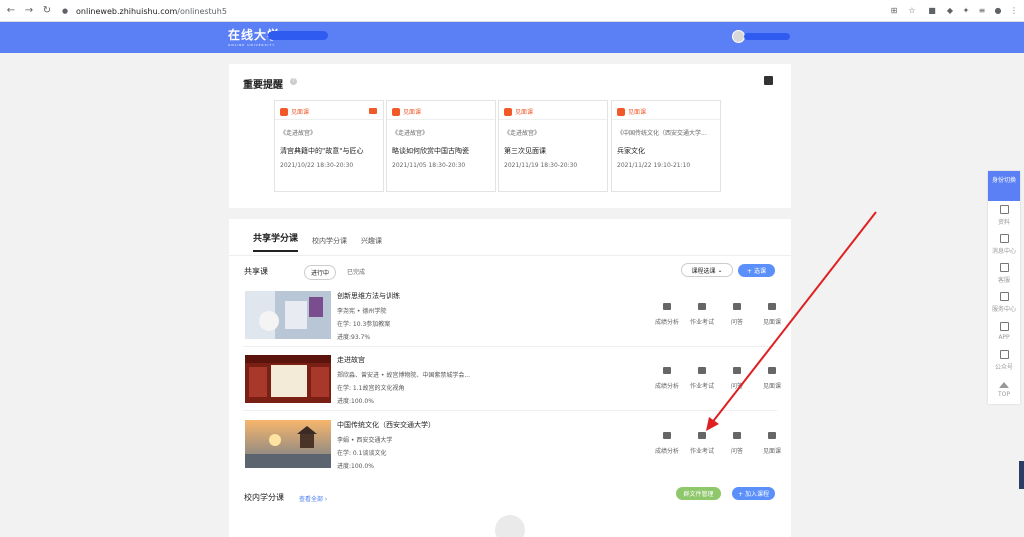 The height and width of the screenshot is (537, 1024). Describe the element at coordinates (1004, 296) in the screenshot. I see `service-icon` at that location.